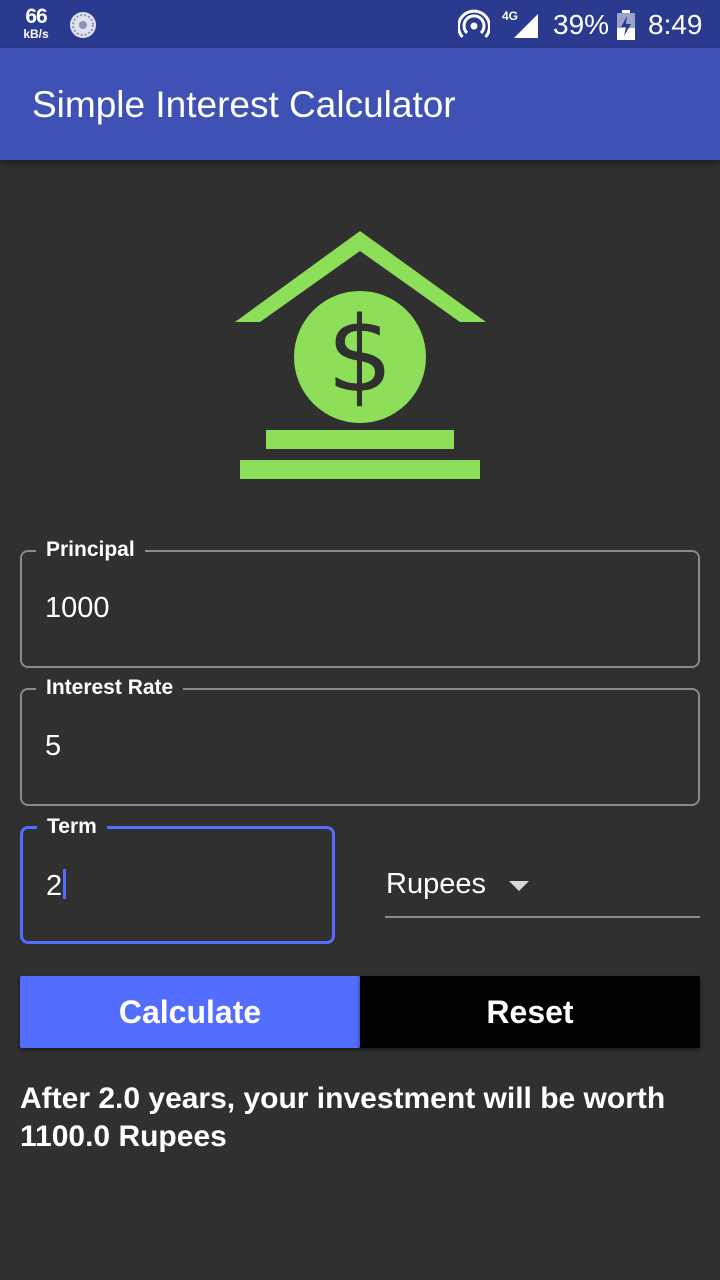  Describe the element at coordinates (244, 104) in the screenshot. I see `app-title: Simple Interest Calculator` at that location.